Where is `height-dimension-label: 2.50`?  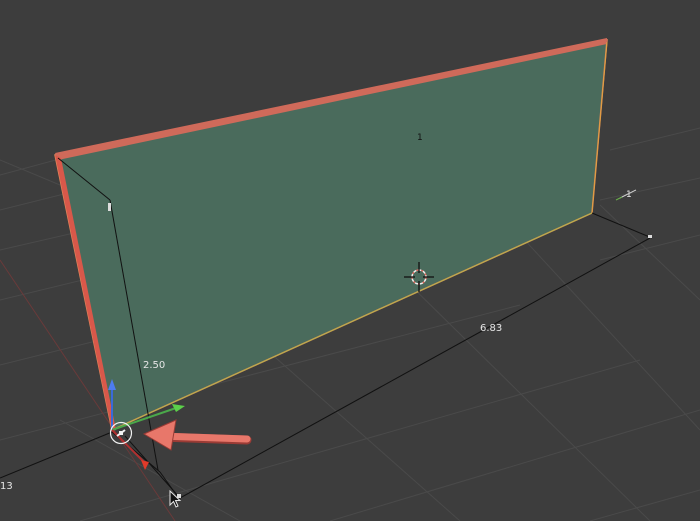 height-dimension-label: 2.50 is located at coordinates (154, 365).